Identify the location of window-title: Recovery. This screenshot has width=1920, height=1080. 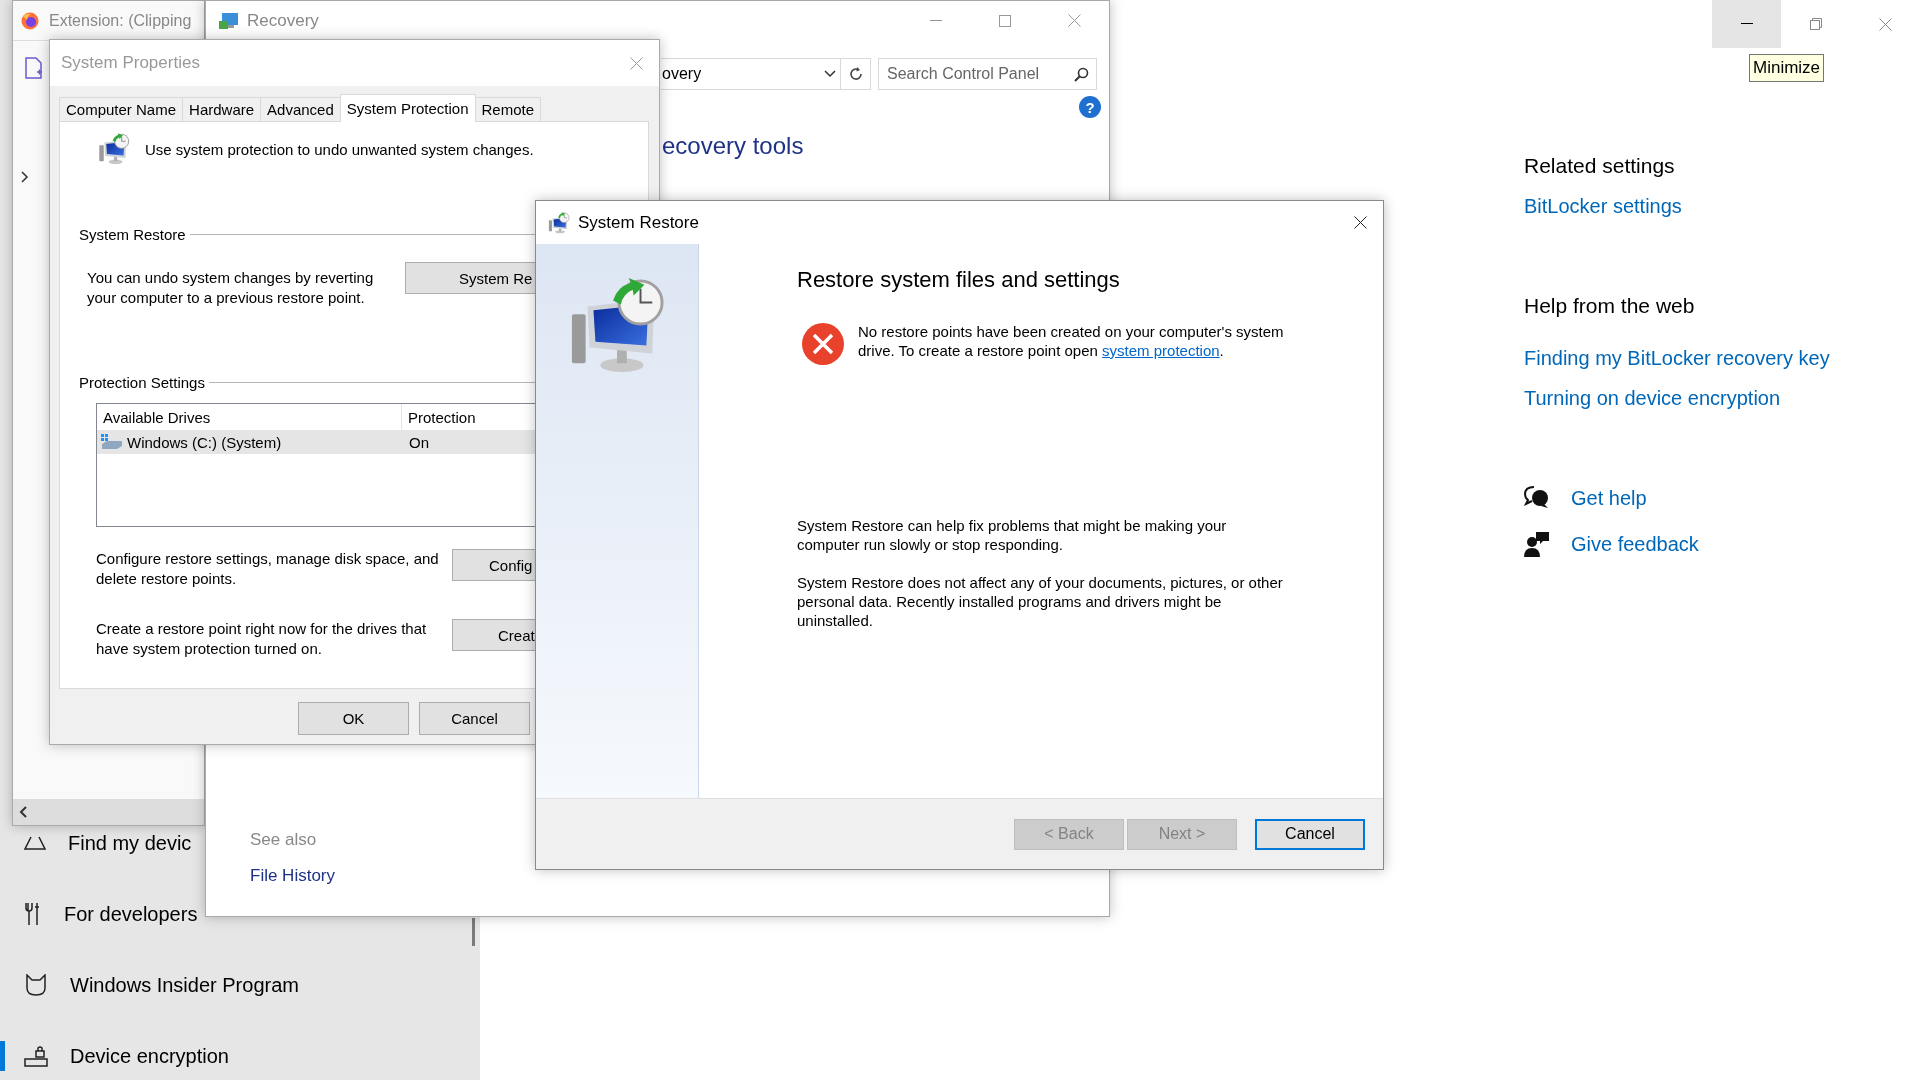
(283, 20).